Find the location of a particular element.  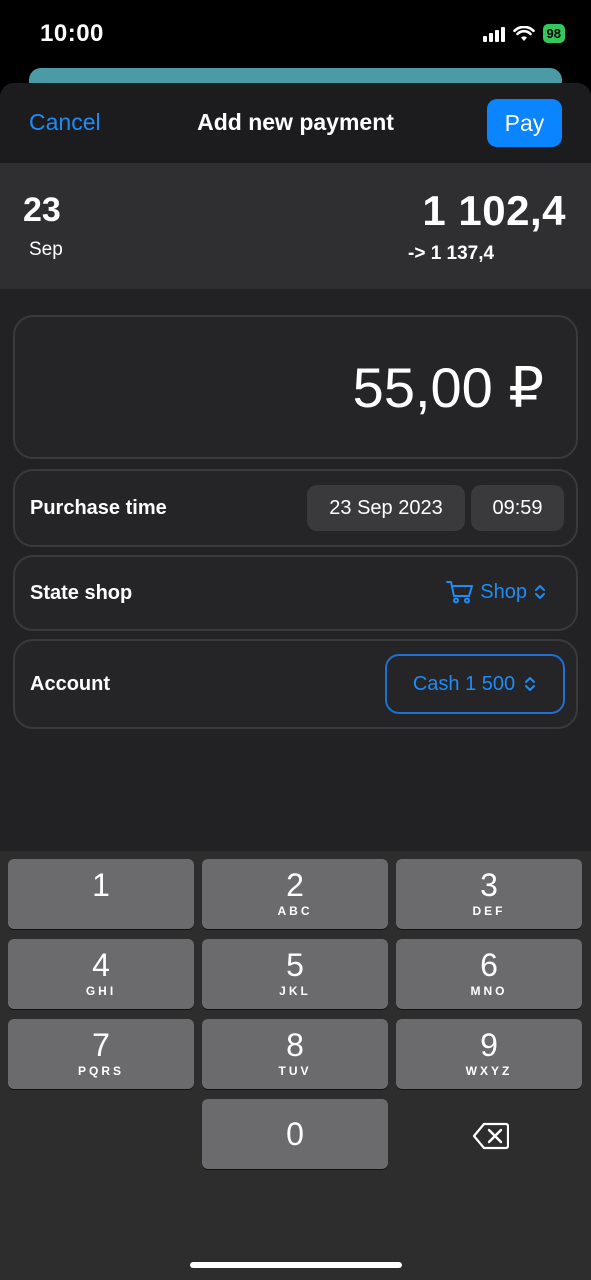

backspace-icon is located at coordinates (491, 1136).